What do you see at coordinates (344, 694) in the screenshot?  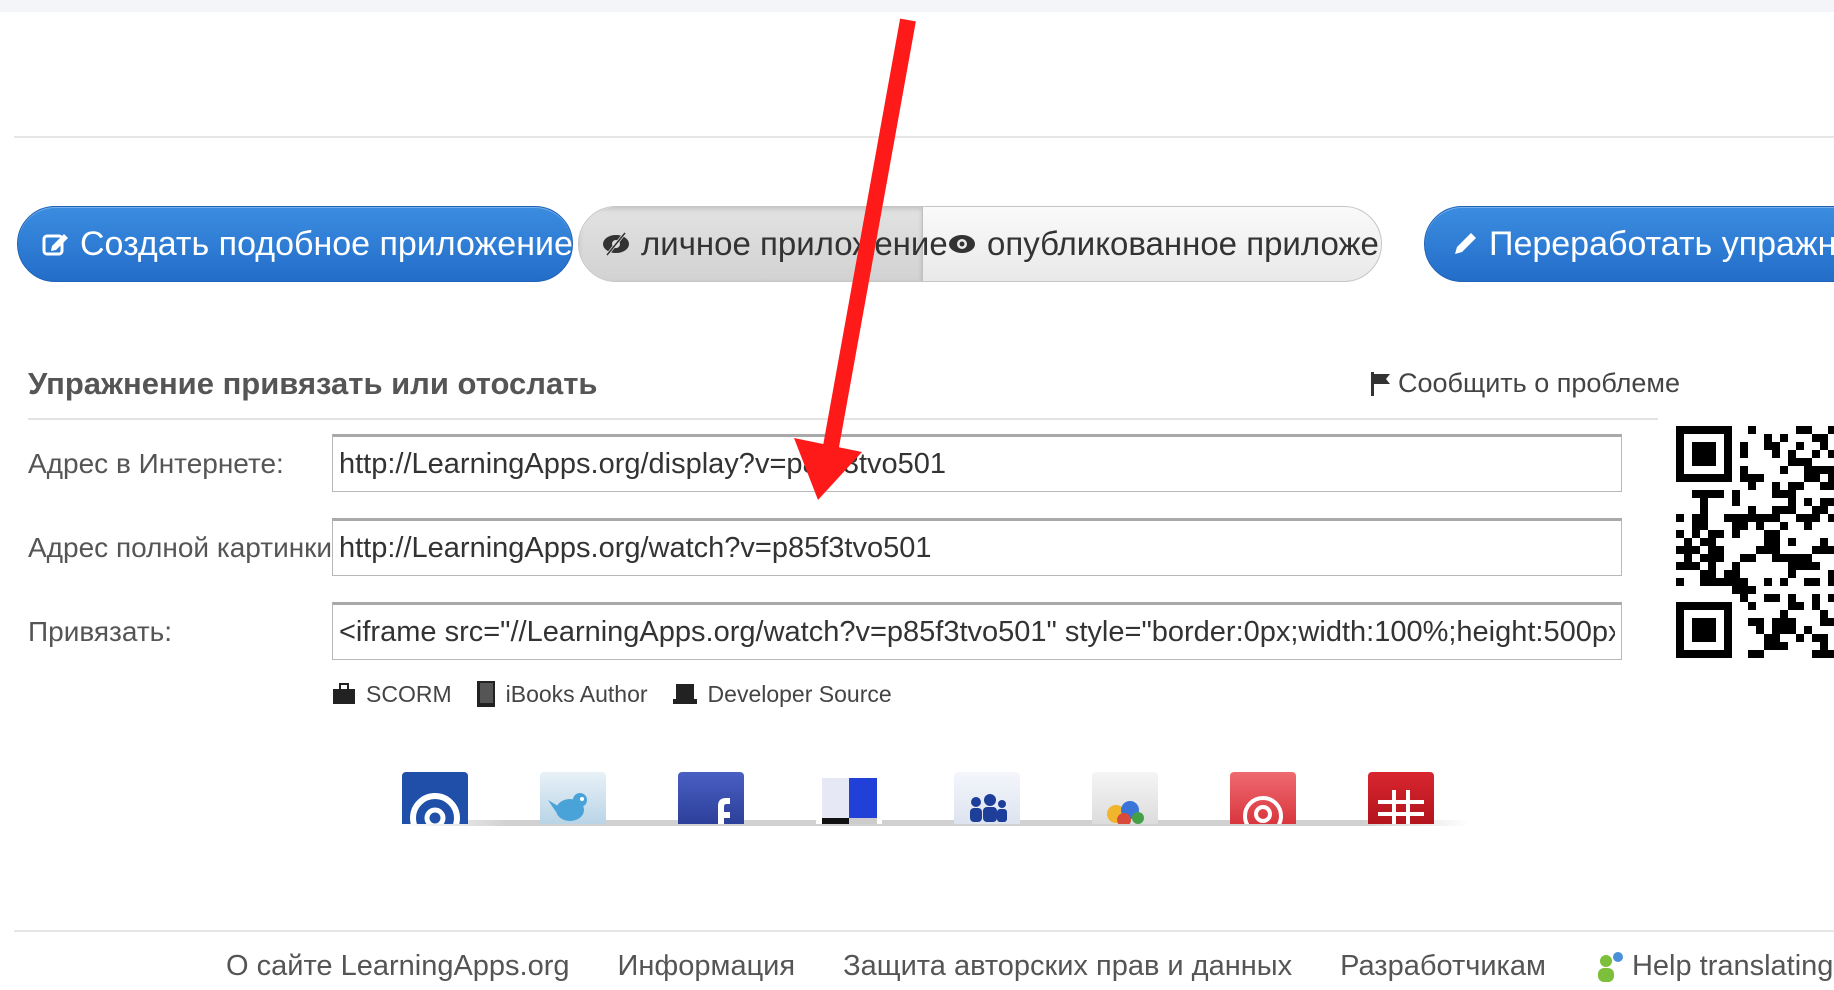 I see `briefcase-icon` at bounding box center [344, 694].